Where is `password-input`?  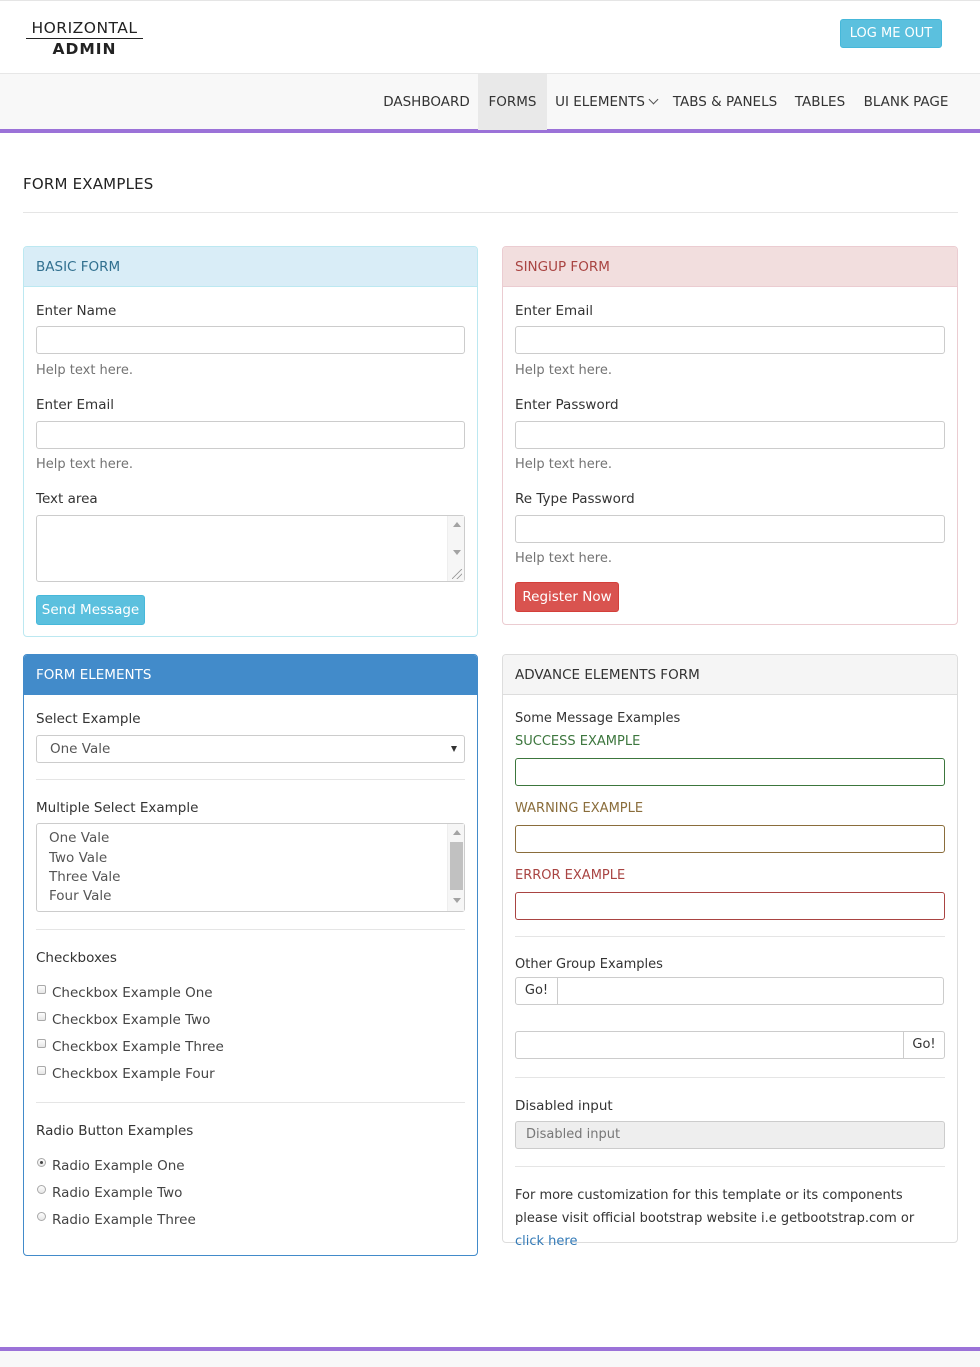
password-input is located at coordinates (730, 435).